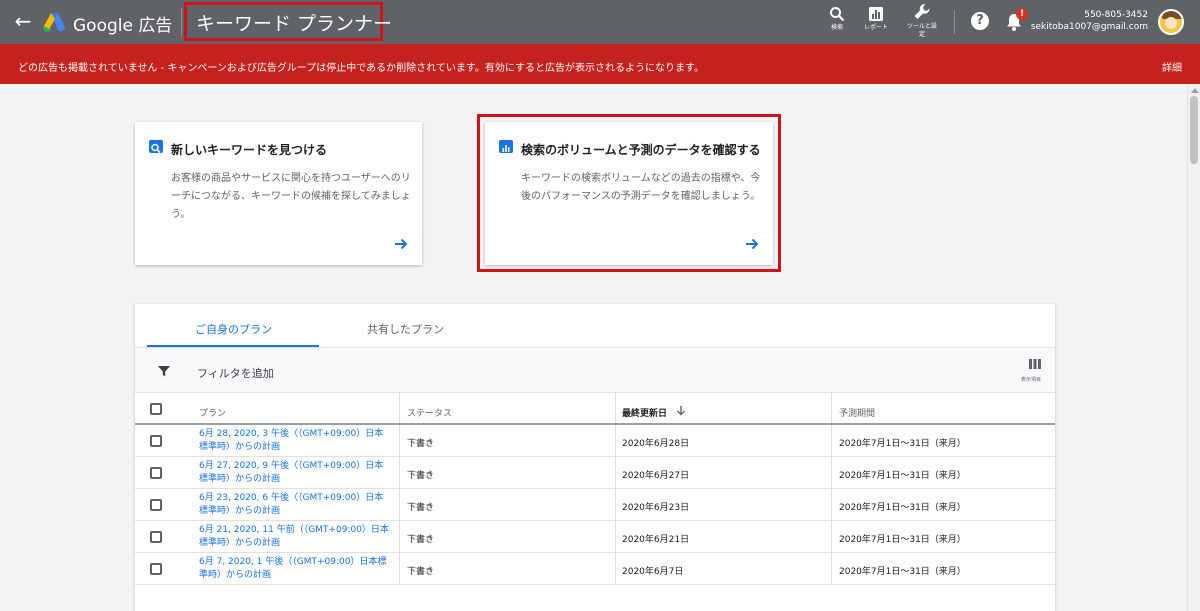 The height and width of the screenshot is (611, 1200). I want to click on brand-name: Google 広告, so click(123, 26).